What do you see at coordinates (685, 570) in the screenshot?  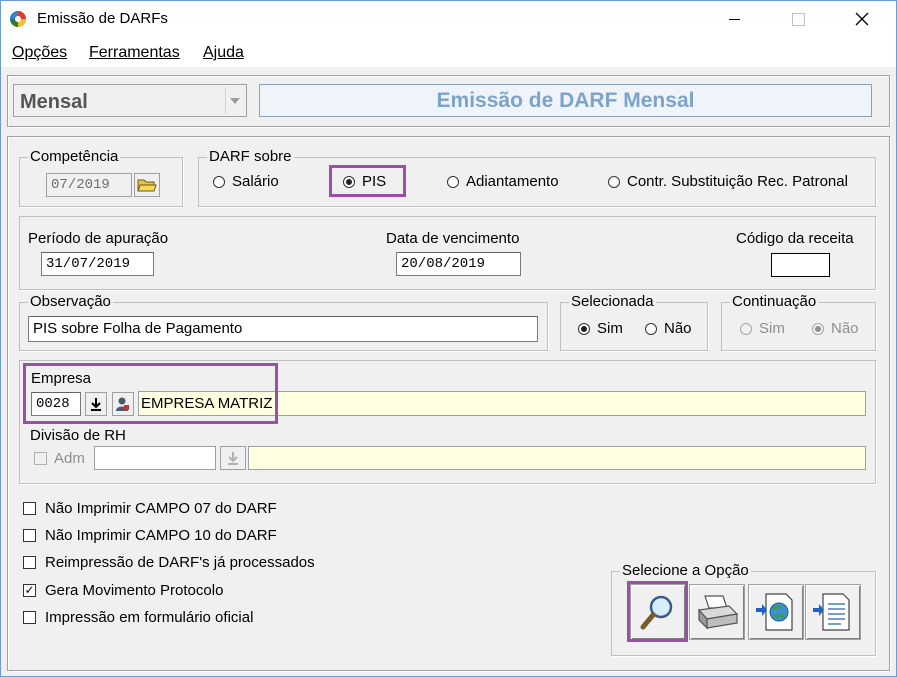 I see `actions-title: Selecione a Opção` at bounding box center [685, 570].